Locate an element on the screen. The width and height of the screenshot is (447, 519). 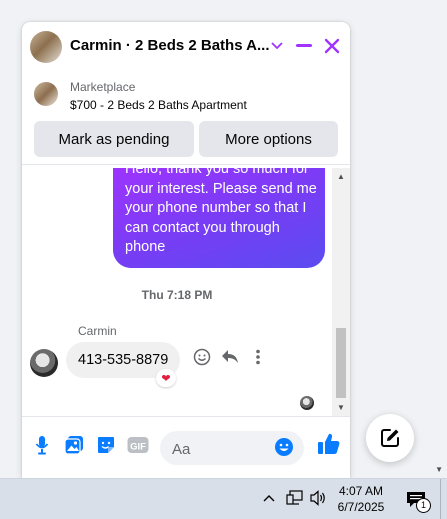
gif-icon: GIF is located at coordinates (138, 445).